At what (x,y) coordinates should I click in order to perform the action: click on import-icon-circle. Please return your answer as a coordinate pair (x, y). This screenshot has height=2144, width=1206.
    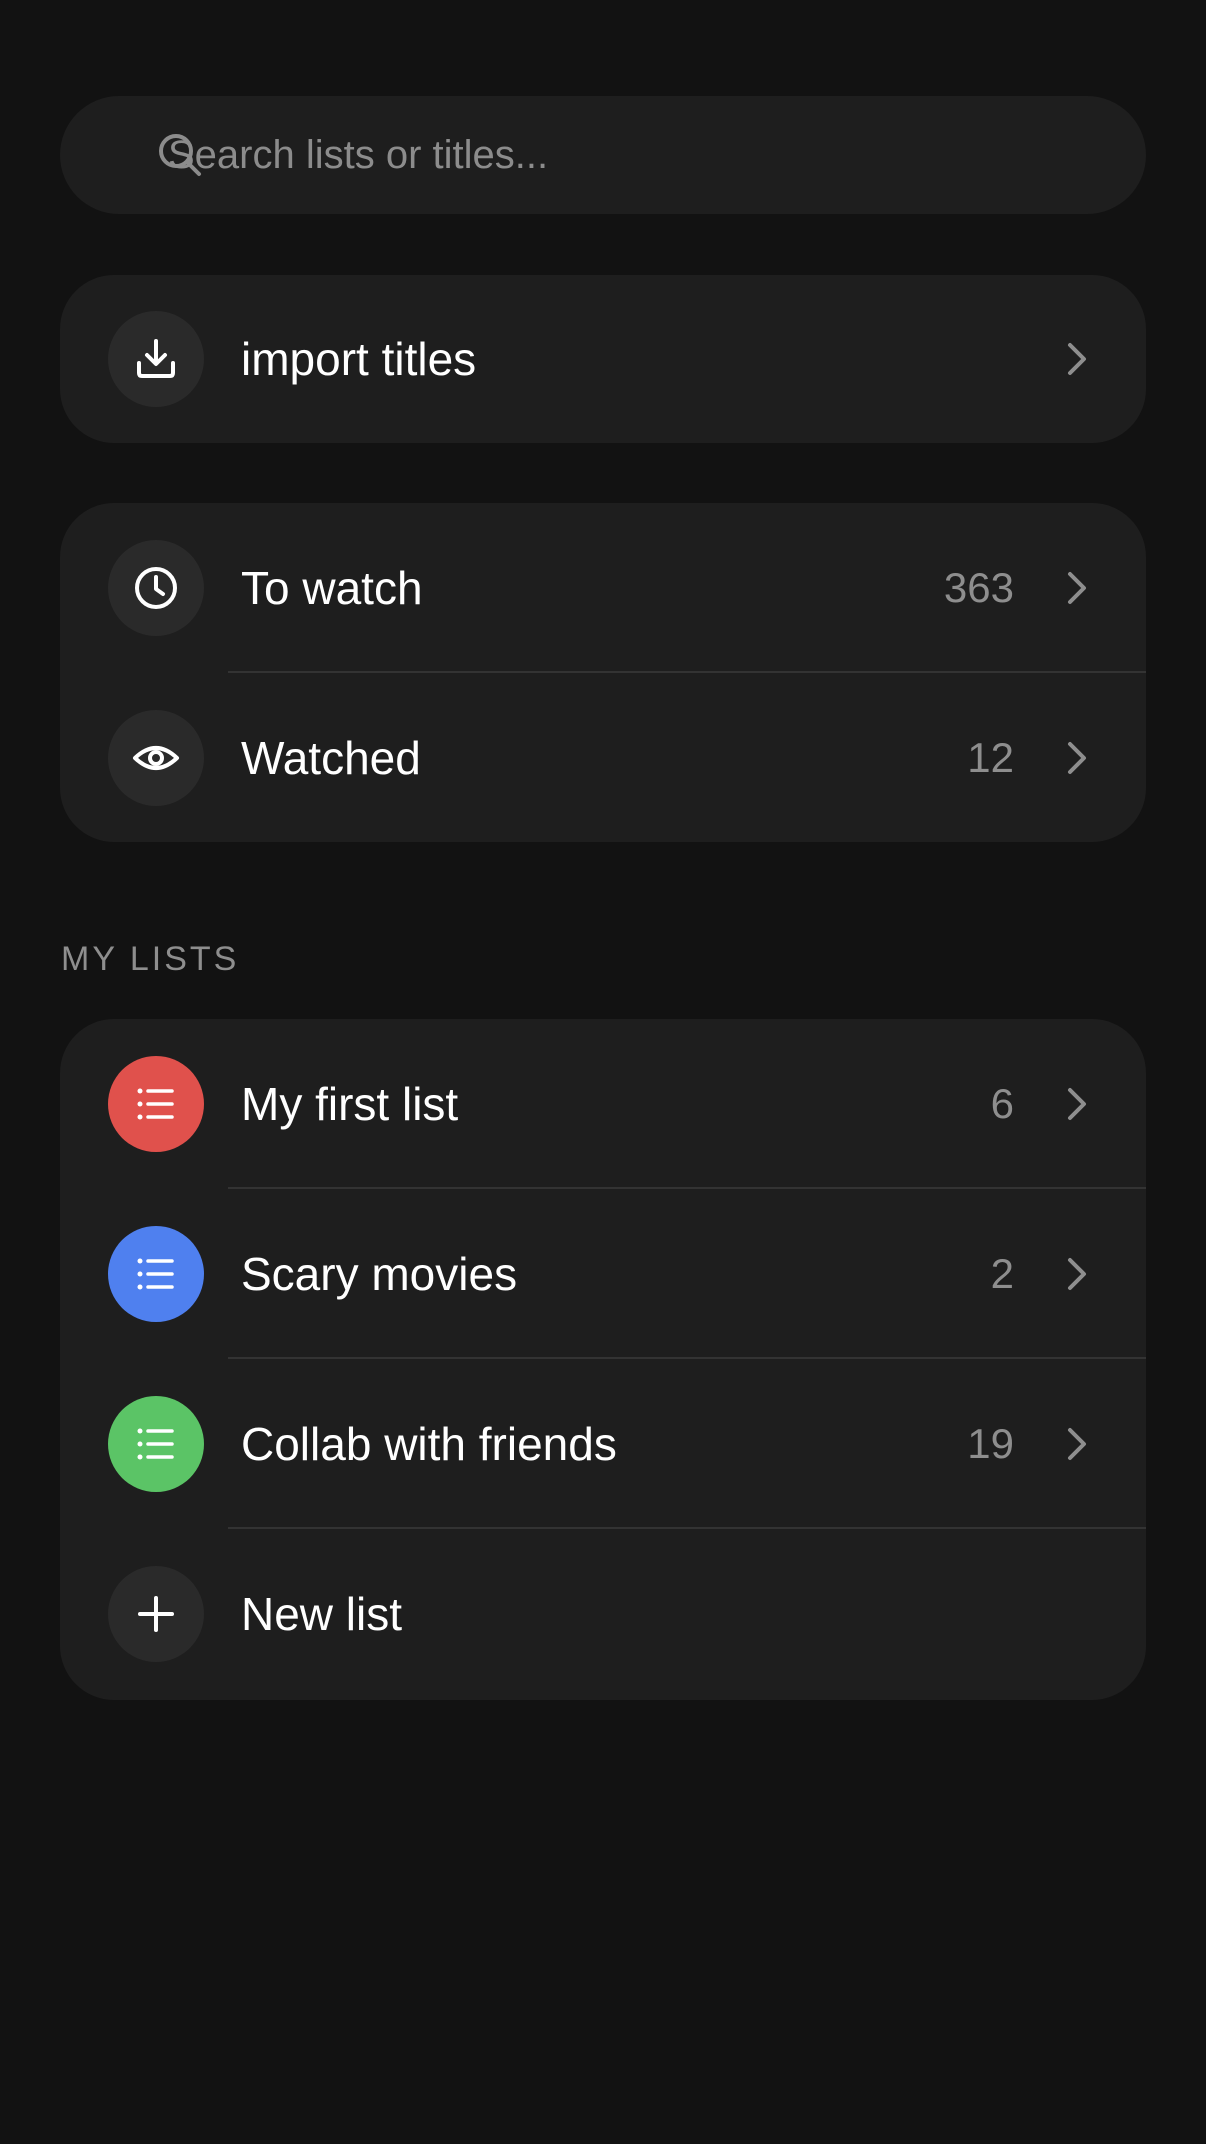
    Looking at the image, I should click on (156, 359).